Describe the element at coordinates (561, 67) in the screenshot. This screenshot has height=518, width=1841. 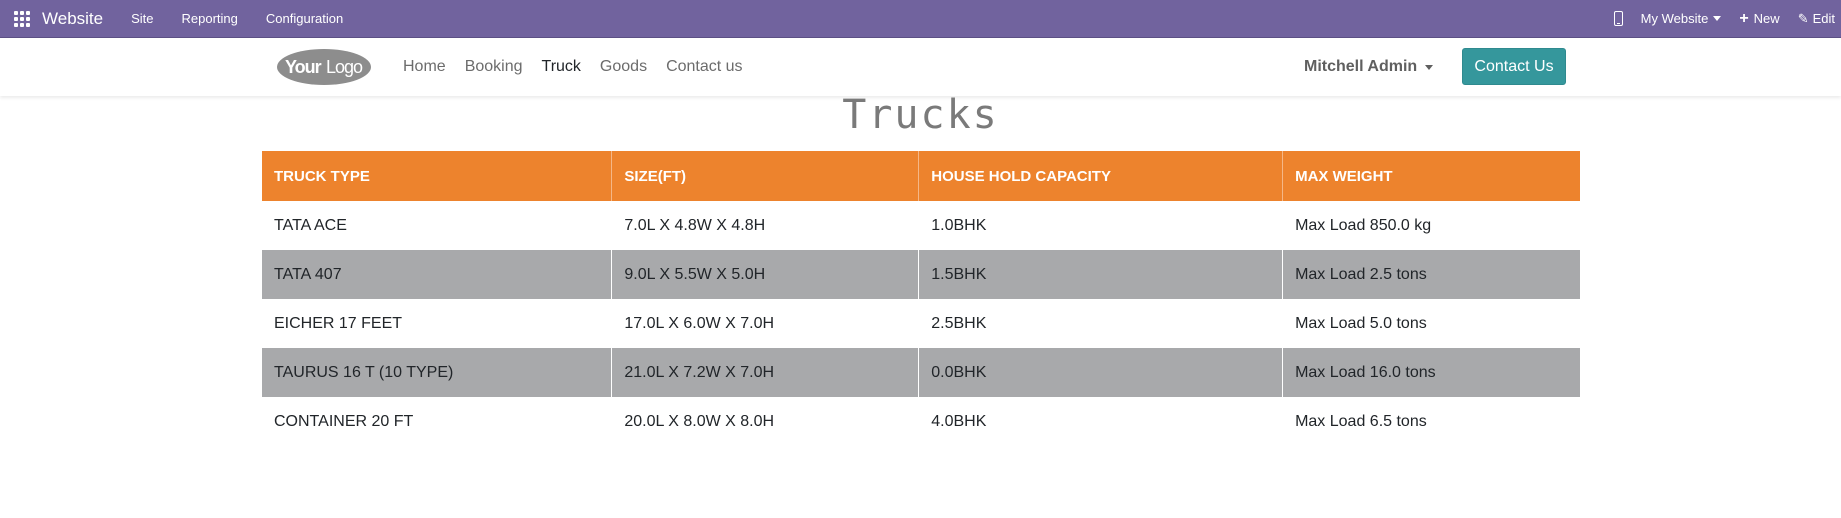
I see `nav-truck: Truck` at that location.